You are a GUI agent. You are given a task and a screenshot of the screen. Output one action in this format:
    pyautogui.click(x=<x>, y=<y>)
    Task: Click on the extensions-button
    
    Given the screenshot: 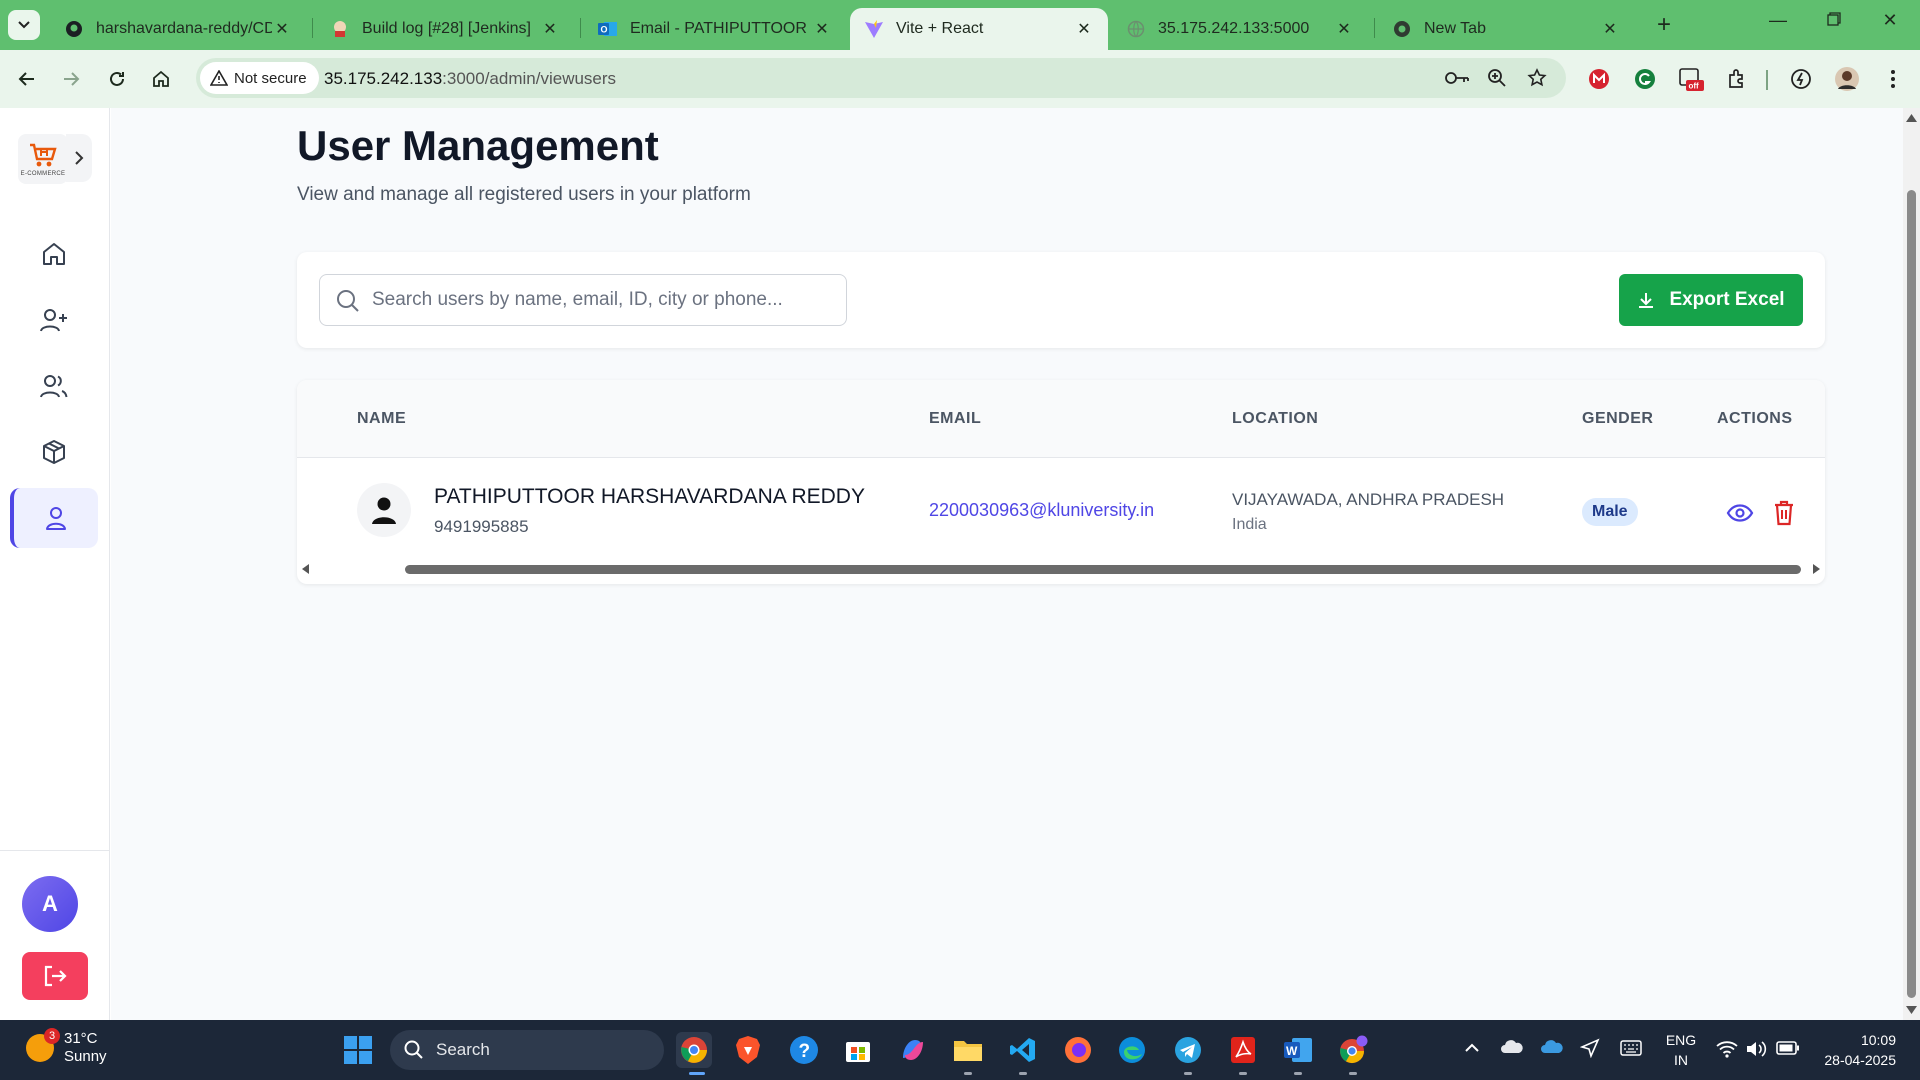 What is the action you would take?
    pyautogui.click(x=1737, y=79)
    